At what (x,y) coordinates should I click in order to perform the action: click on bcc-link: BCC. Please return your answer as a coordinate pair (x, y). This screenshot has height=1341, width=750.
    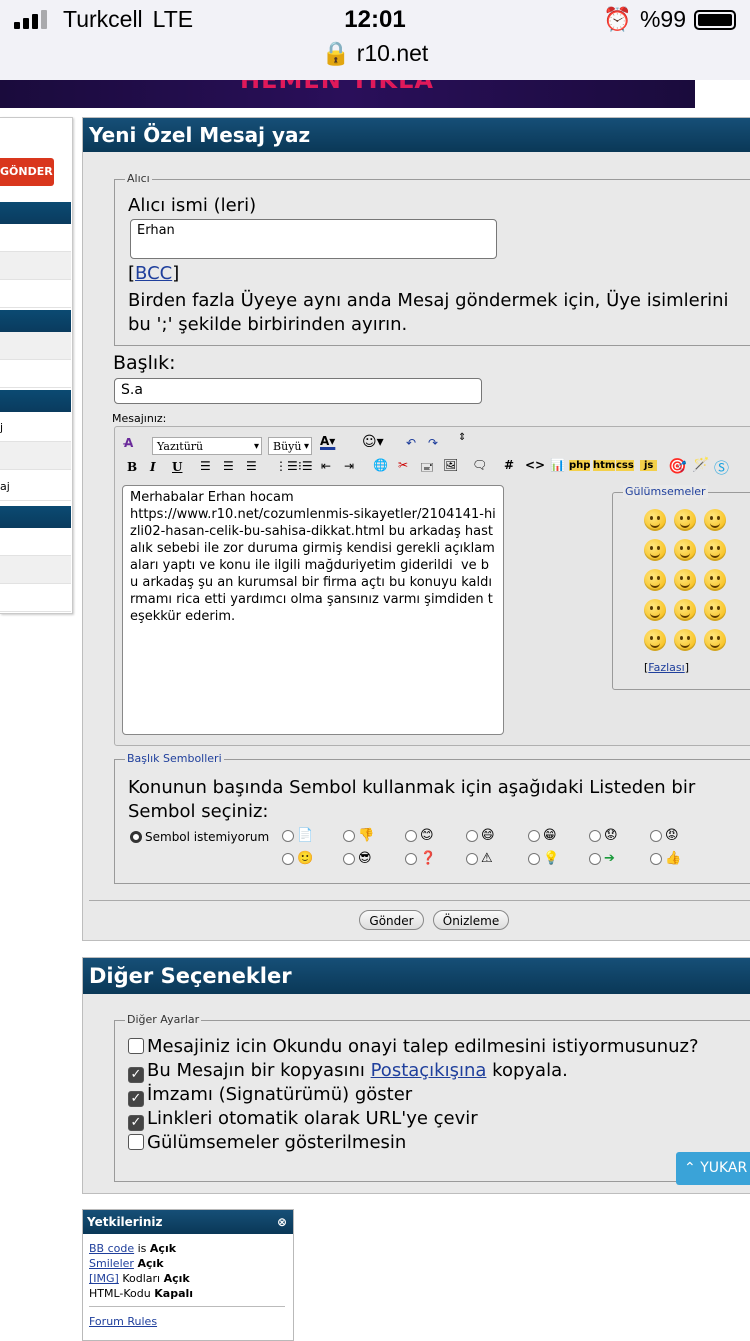
    Looking at the image, I should click on (153, 273).